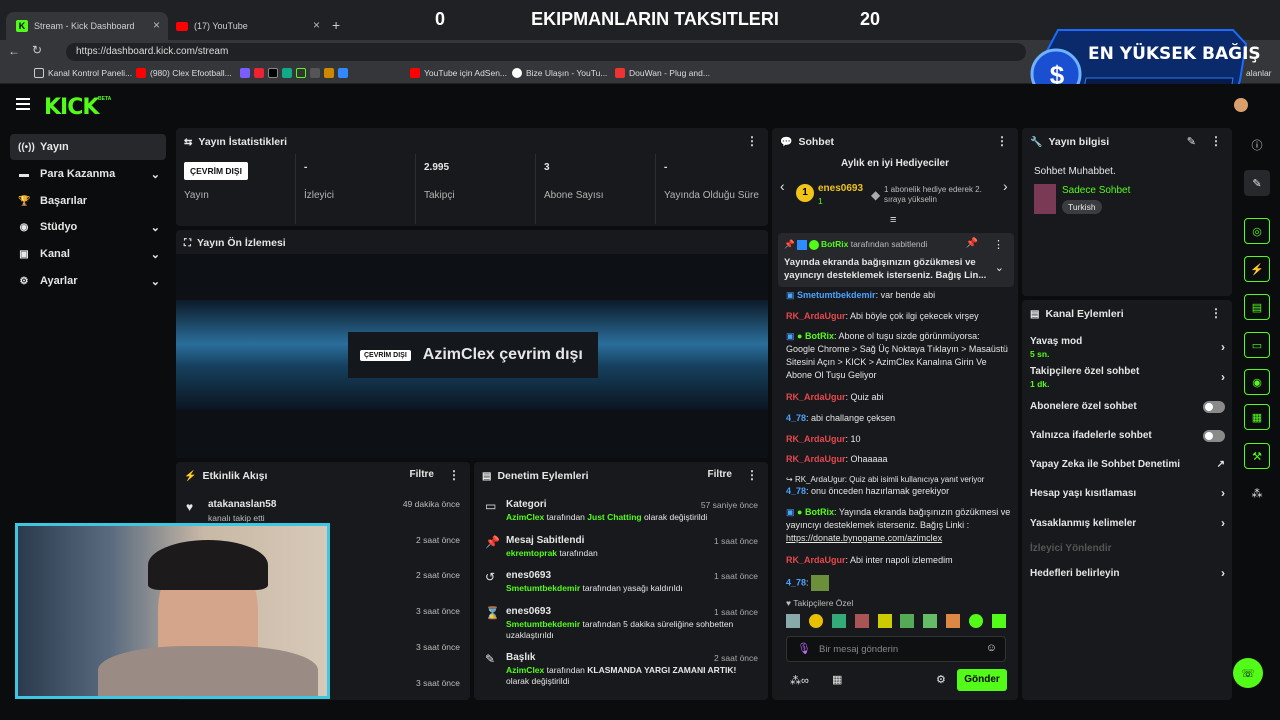 The height and width of the screenshot is (720, 1280). What do you see at coordinates (88, 227) in the screenshot?
I see `sidebar-item-studyo: ◉ Stüdyo ⌄` at bounding box center [88, 227].